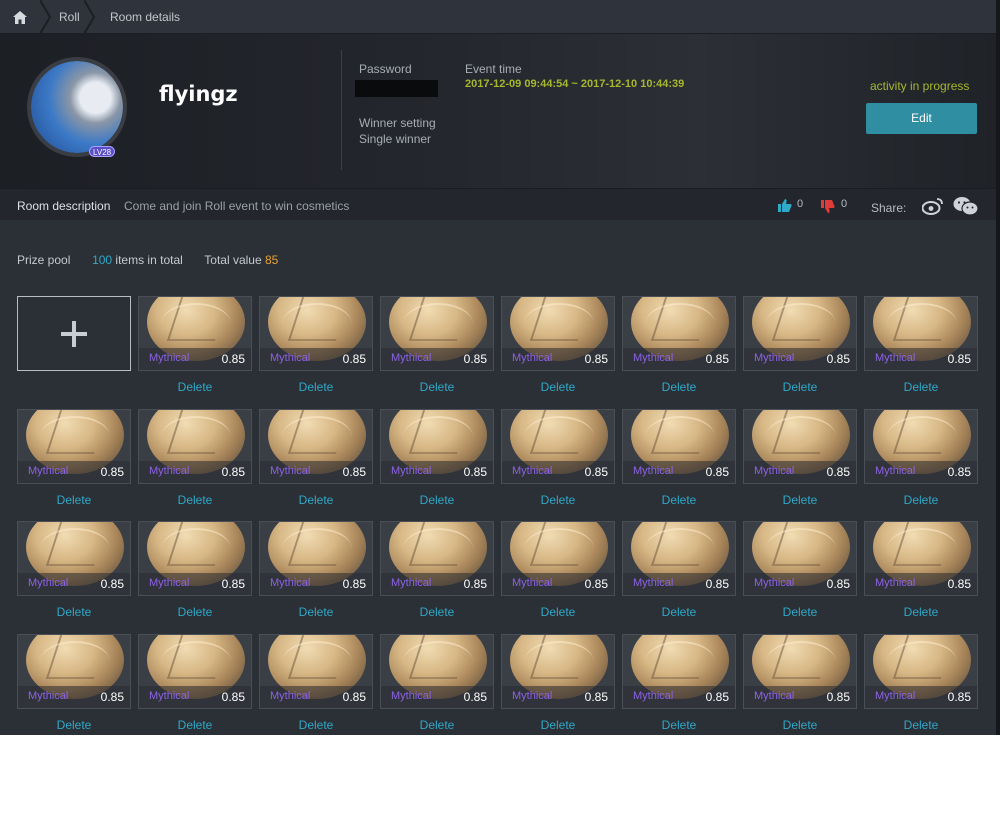  I want to click on add-item-button, so click(74, 333).